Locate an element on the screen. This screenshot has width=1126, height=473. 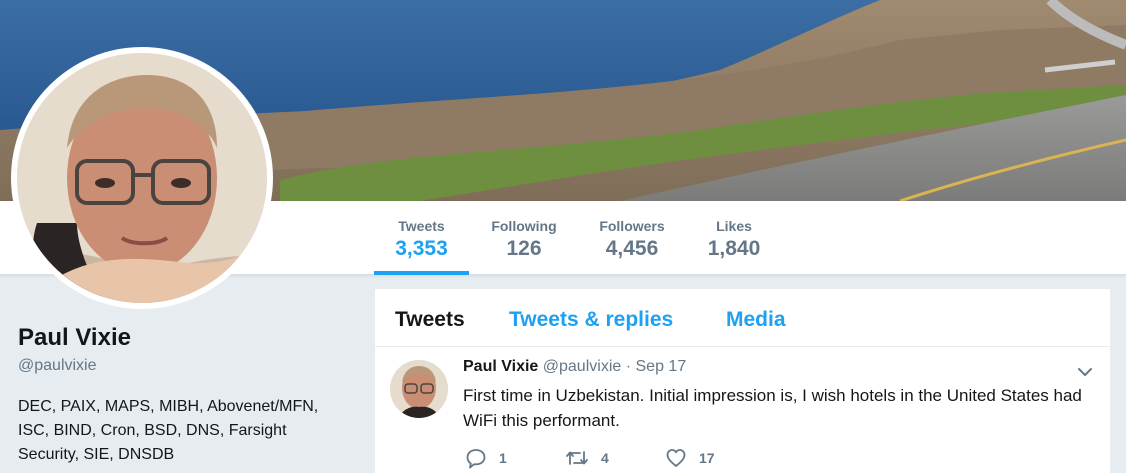
tab-media: Media is located at coordinates (756, 320).